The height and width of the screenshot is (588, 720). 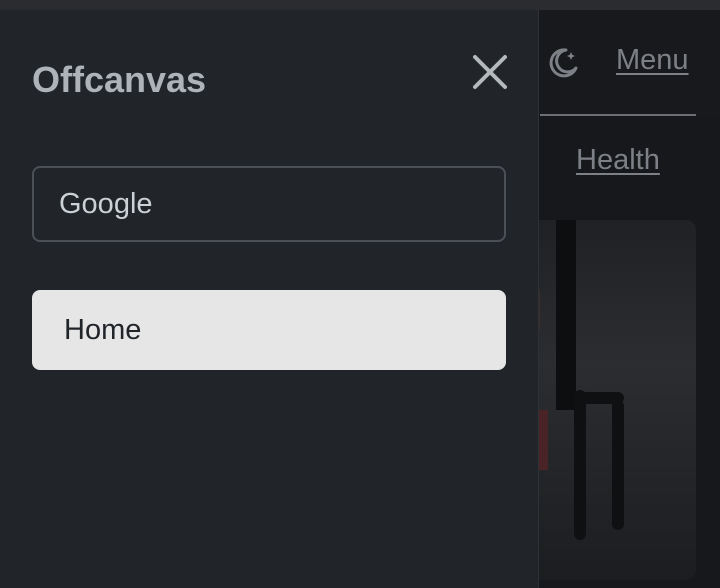 What do you see at coordinates (269, 330) in the screenshot?
I see `nav-item-home: Home` at bounding box center [269, 330].